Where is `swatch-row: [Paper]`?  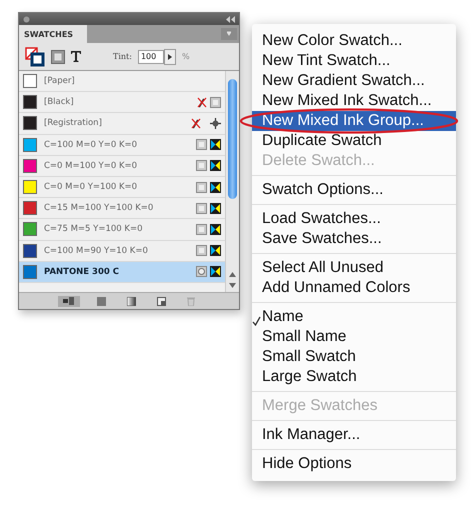
swatch-row: [Paper] is located at coordinates (122, 81).